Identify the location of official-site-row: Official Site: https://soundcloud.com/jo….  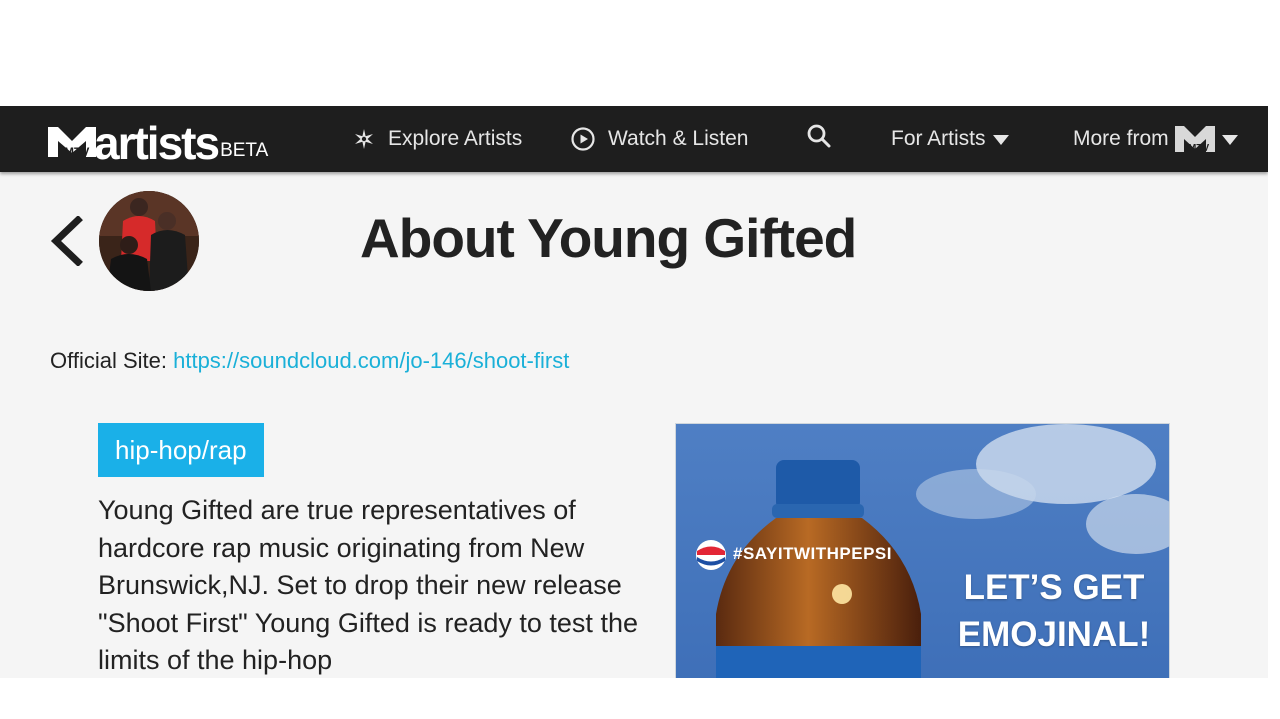
(309, 361).